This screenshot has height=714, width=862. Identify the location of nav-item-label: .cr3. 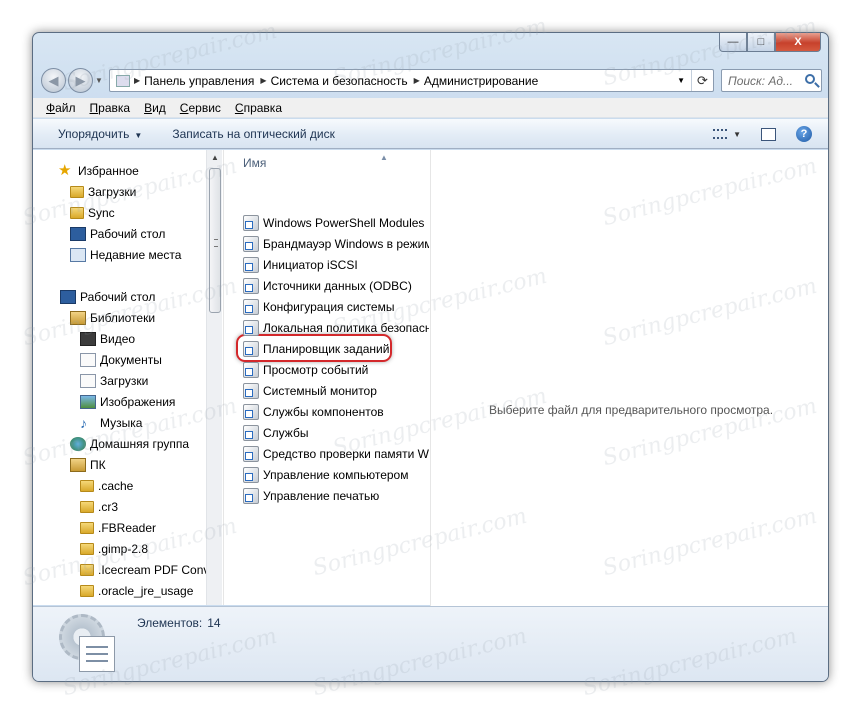
(108, 507).